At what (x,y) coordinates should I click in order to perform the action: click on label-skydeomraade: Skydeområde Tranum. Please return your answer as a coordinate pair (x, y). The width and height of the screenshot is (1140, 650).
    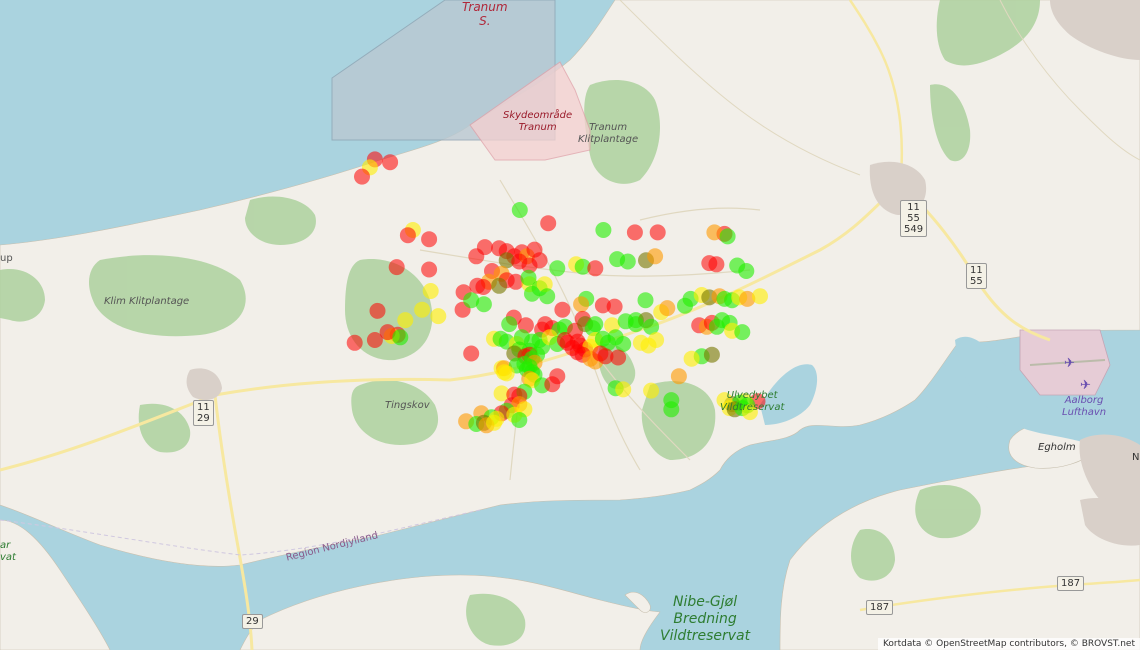
    Looking at the image, I should click on (538, 121).